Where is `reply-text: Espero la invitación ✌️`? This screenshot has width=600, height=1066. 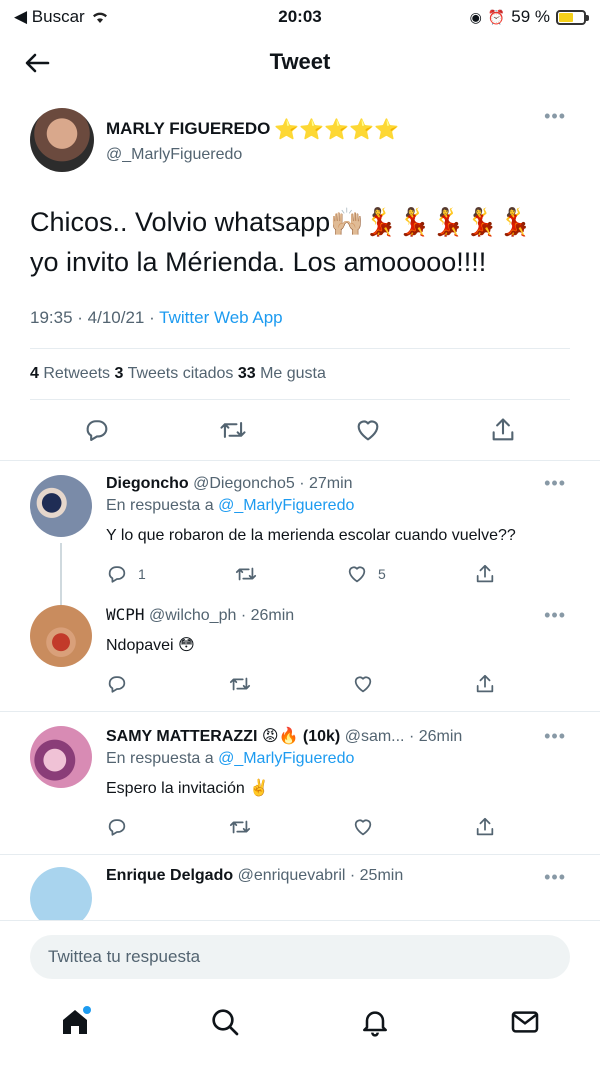
reply-text: Espero la invitación ✌️ is located at coordinates (188, 788).